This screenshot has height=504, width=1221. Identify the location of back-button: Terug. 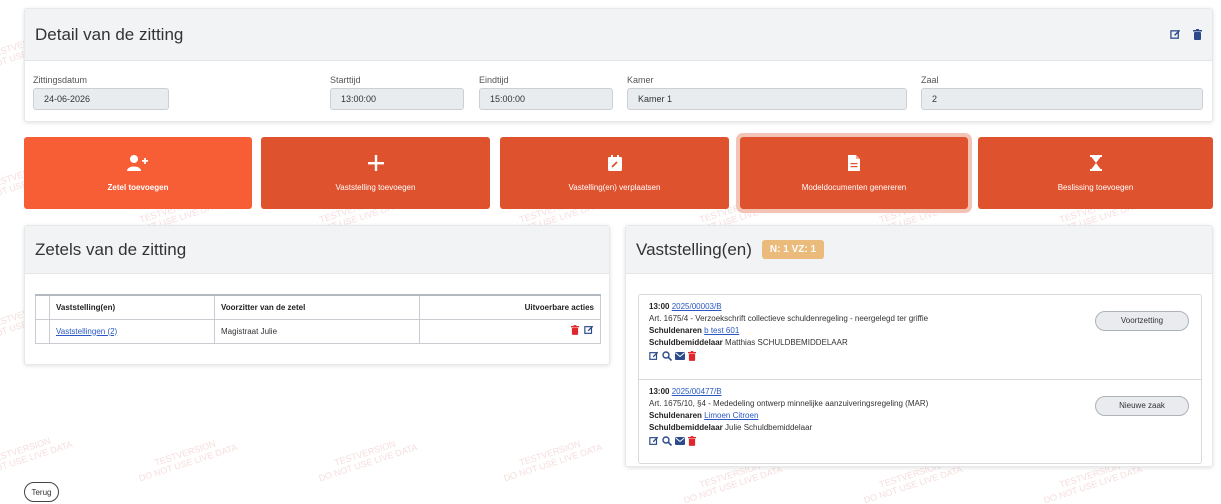
(41, 492).